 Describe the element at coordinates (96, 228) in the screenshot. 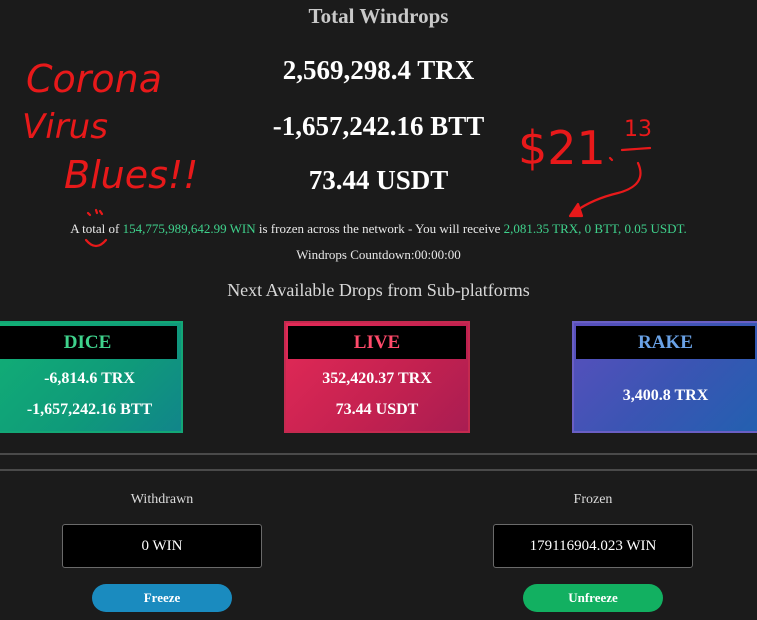

I see `info-prefix: A total of` at that location.